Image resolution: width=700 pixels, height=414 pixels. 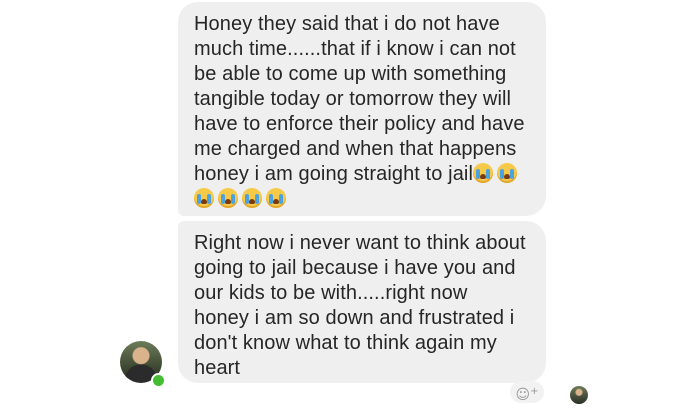 I want to click on add-reaction-button: ☺+, so click(x=527, y=392).